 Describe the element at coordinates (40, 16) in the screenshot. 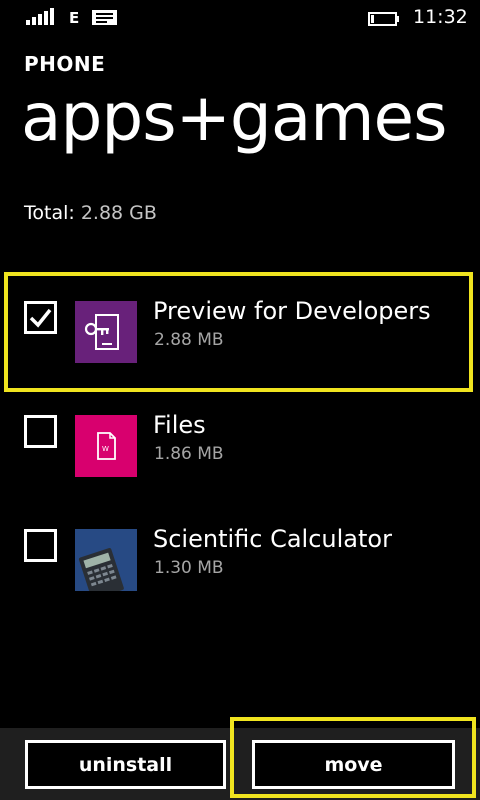

I see `signal-strength-icon` at that location.